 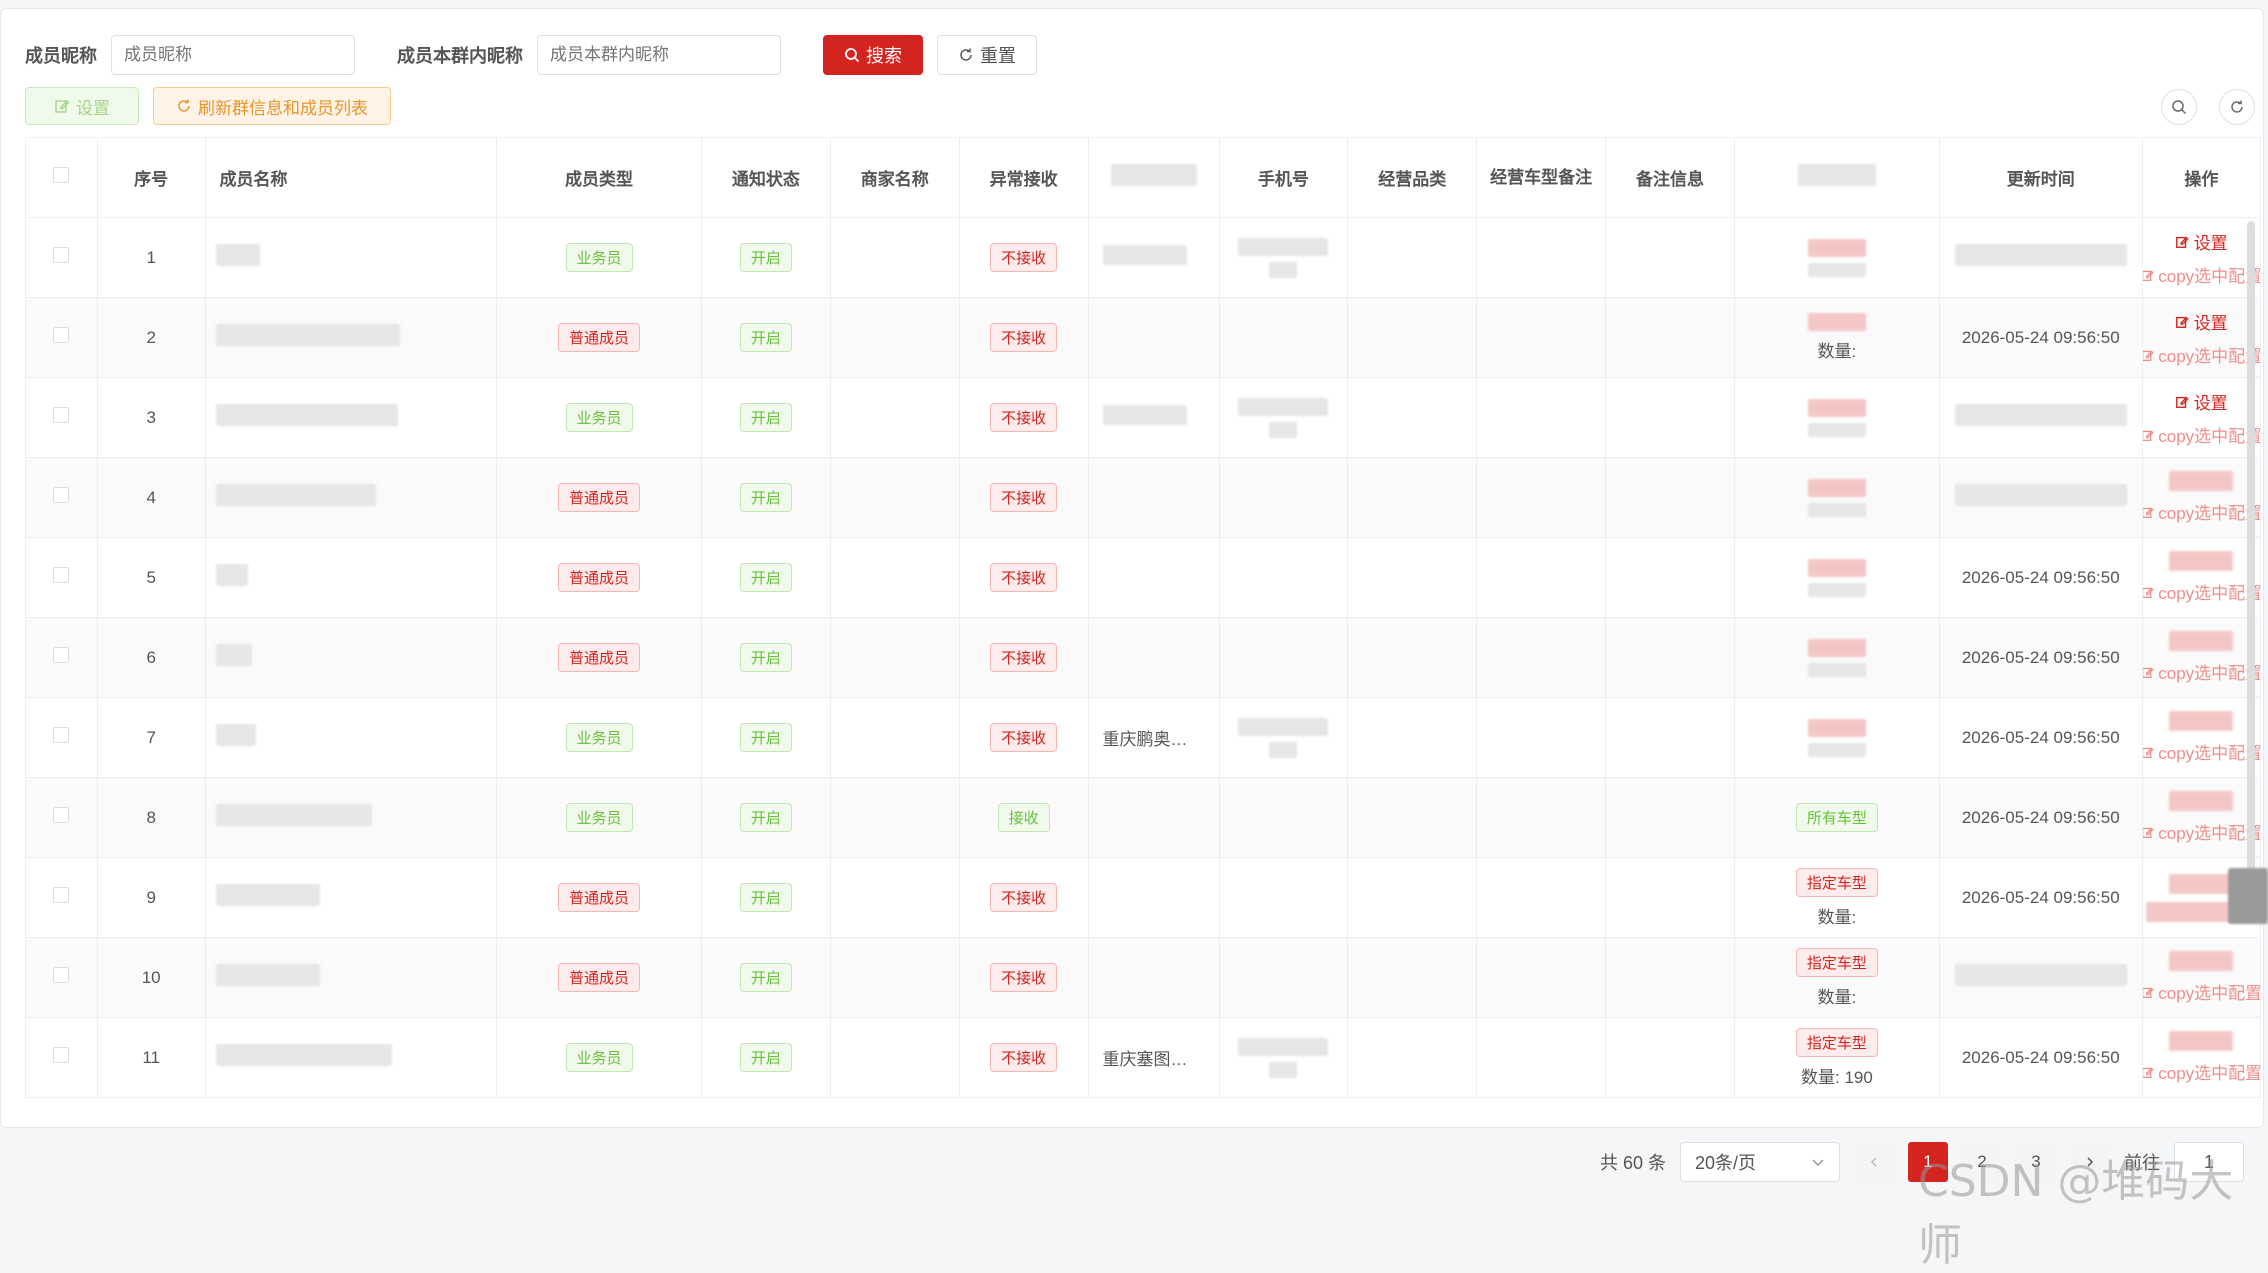 I want to click on updated-time-cell, so click(x=2040, y=417).